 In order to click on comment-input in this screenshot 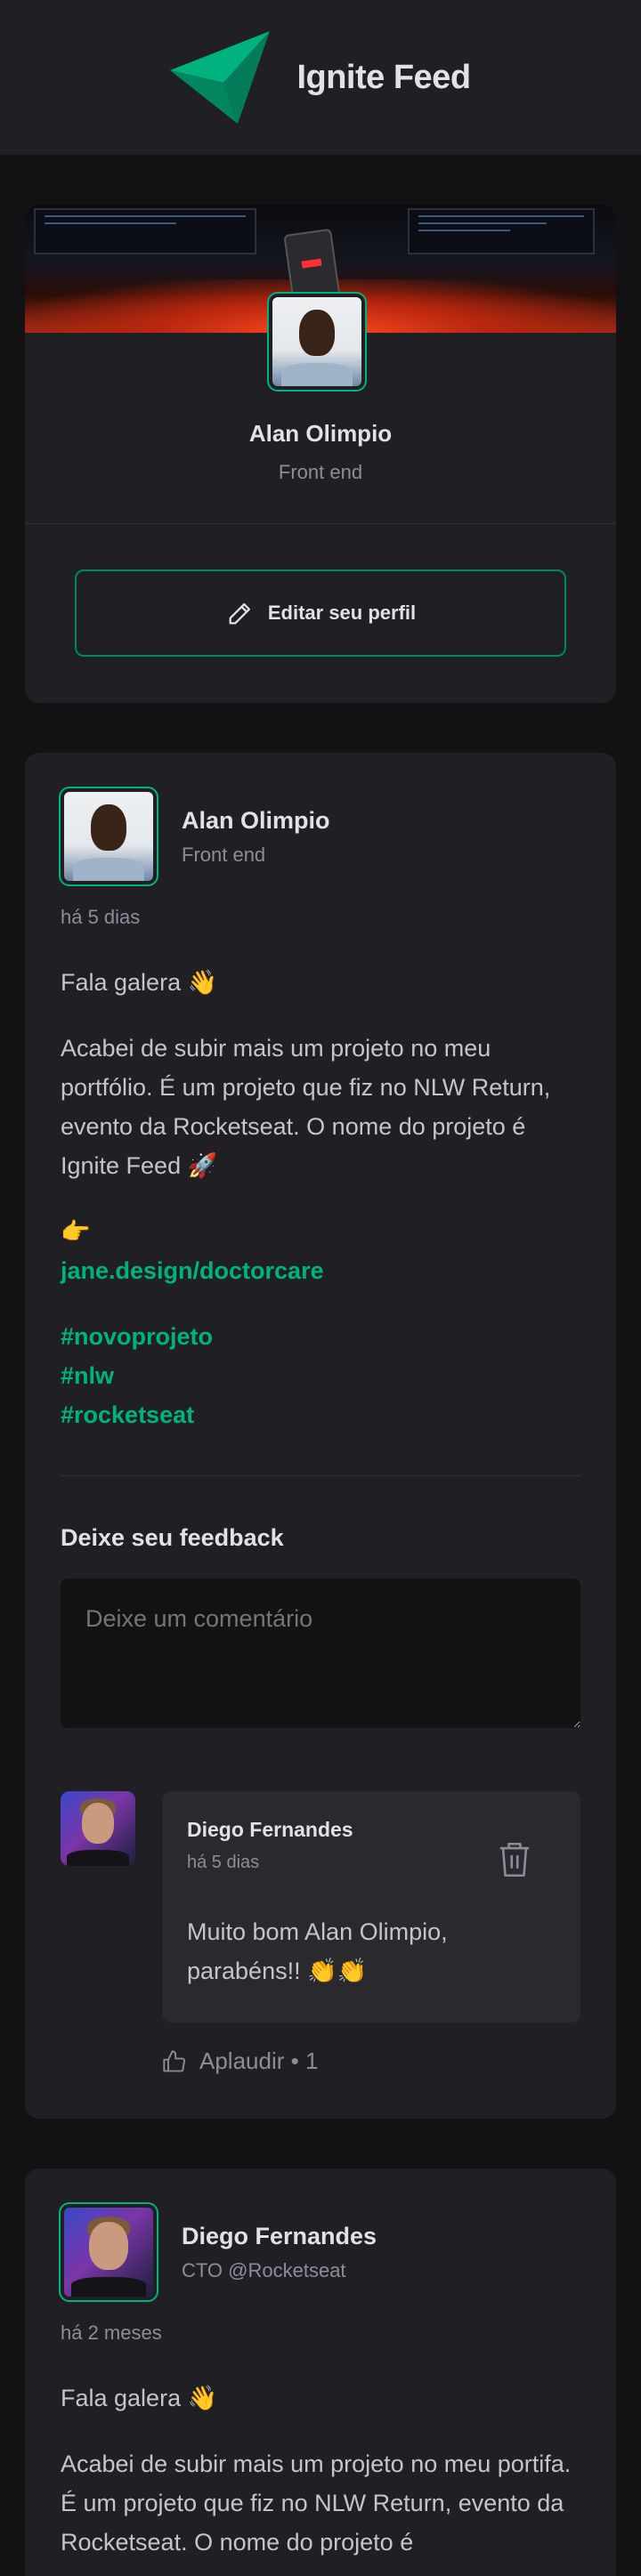, I will do `click(320, 1653)`.